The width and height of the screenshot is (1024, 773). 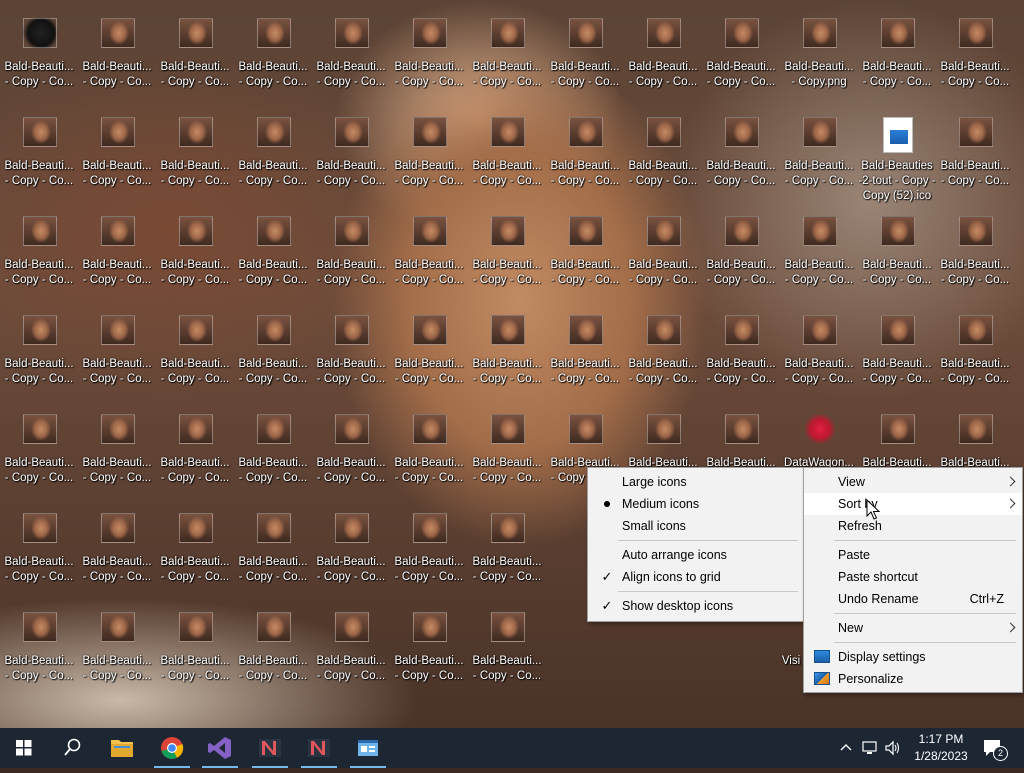 I want to click on menu-item-small-icons: Small icons, so click(x=696, y=526).